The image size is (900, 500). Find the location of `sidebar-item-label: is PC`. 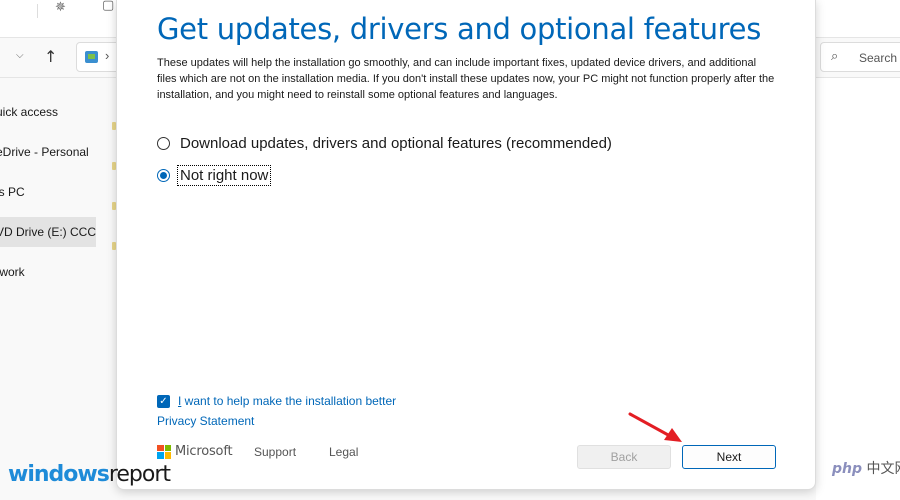

sidebar-item-label: is PC is located at coordinates (12, 192).